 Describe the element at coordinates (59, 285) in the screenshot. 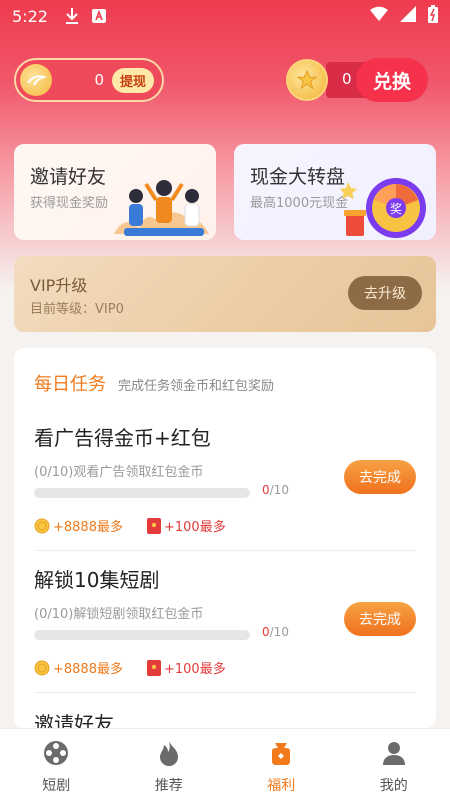

I see `vip-title: VIP升级` at that location.